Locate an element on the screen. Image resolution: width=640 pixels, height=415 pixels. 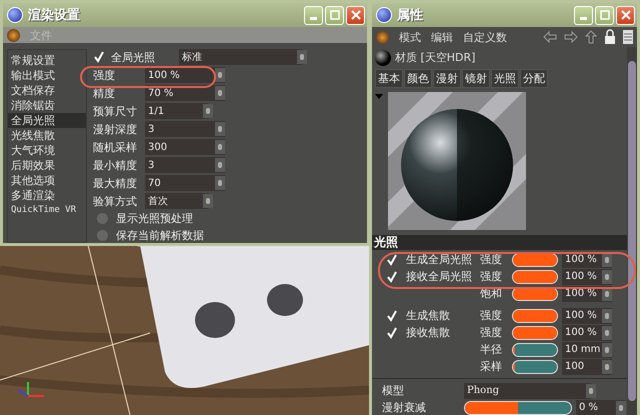
number-field: 0 % is located at coordinates (601, 407).